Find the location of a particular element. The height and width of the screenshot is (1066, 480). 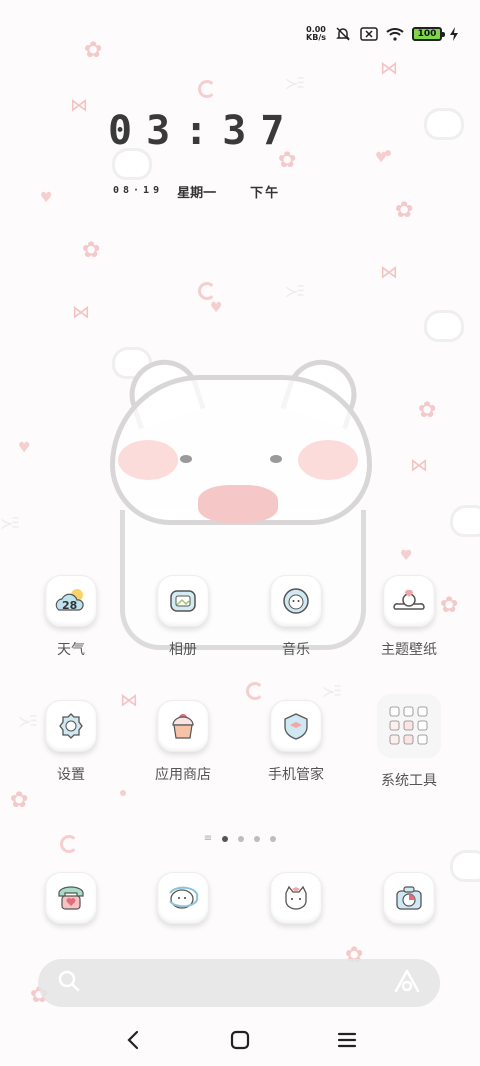

phone-icon is located at coordinates (71, 898).